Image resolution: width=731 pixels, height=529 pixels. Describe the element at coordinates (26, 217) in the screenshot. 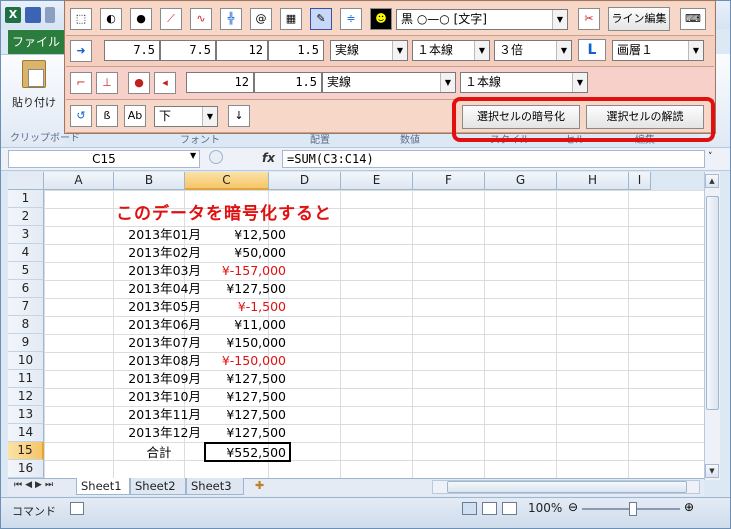

I see `row-header-2: 2` at that location.